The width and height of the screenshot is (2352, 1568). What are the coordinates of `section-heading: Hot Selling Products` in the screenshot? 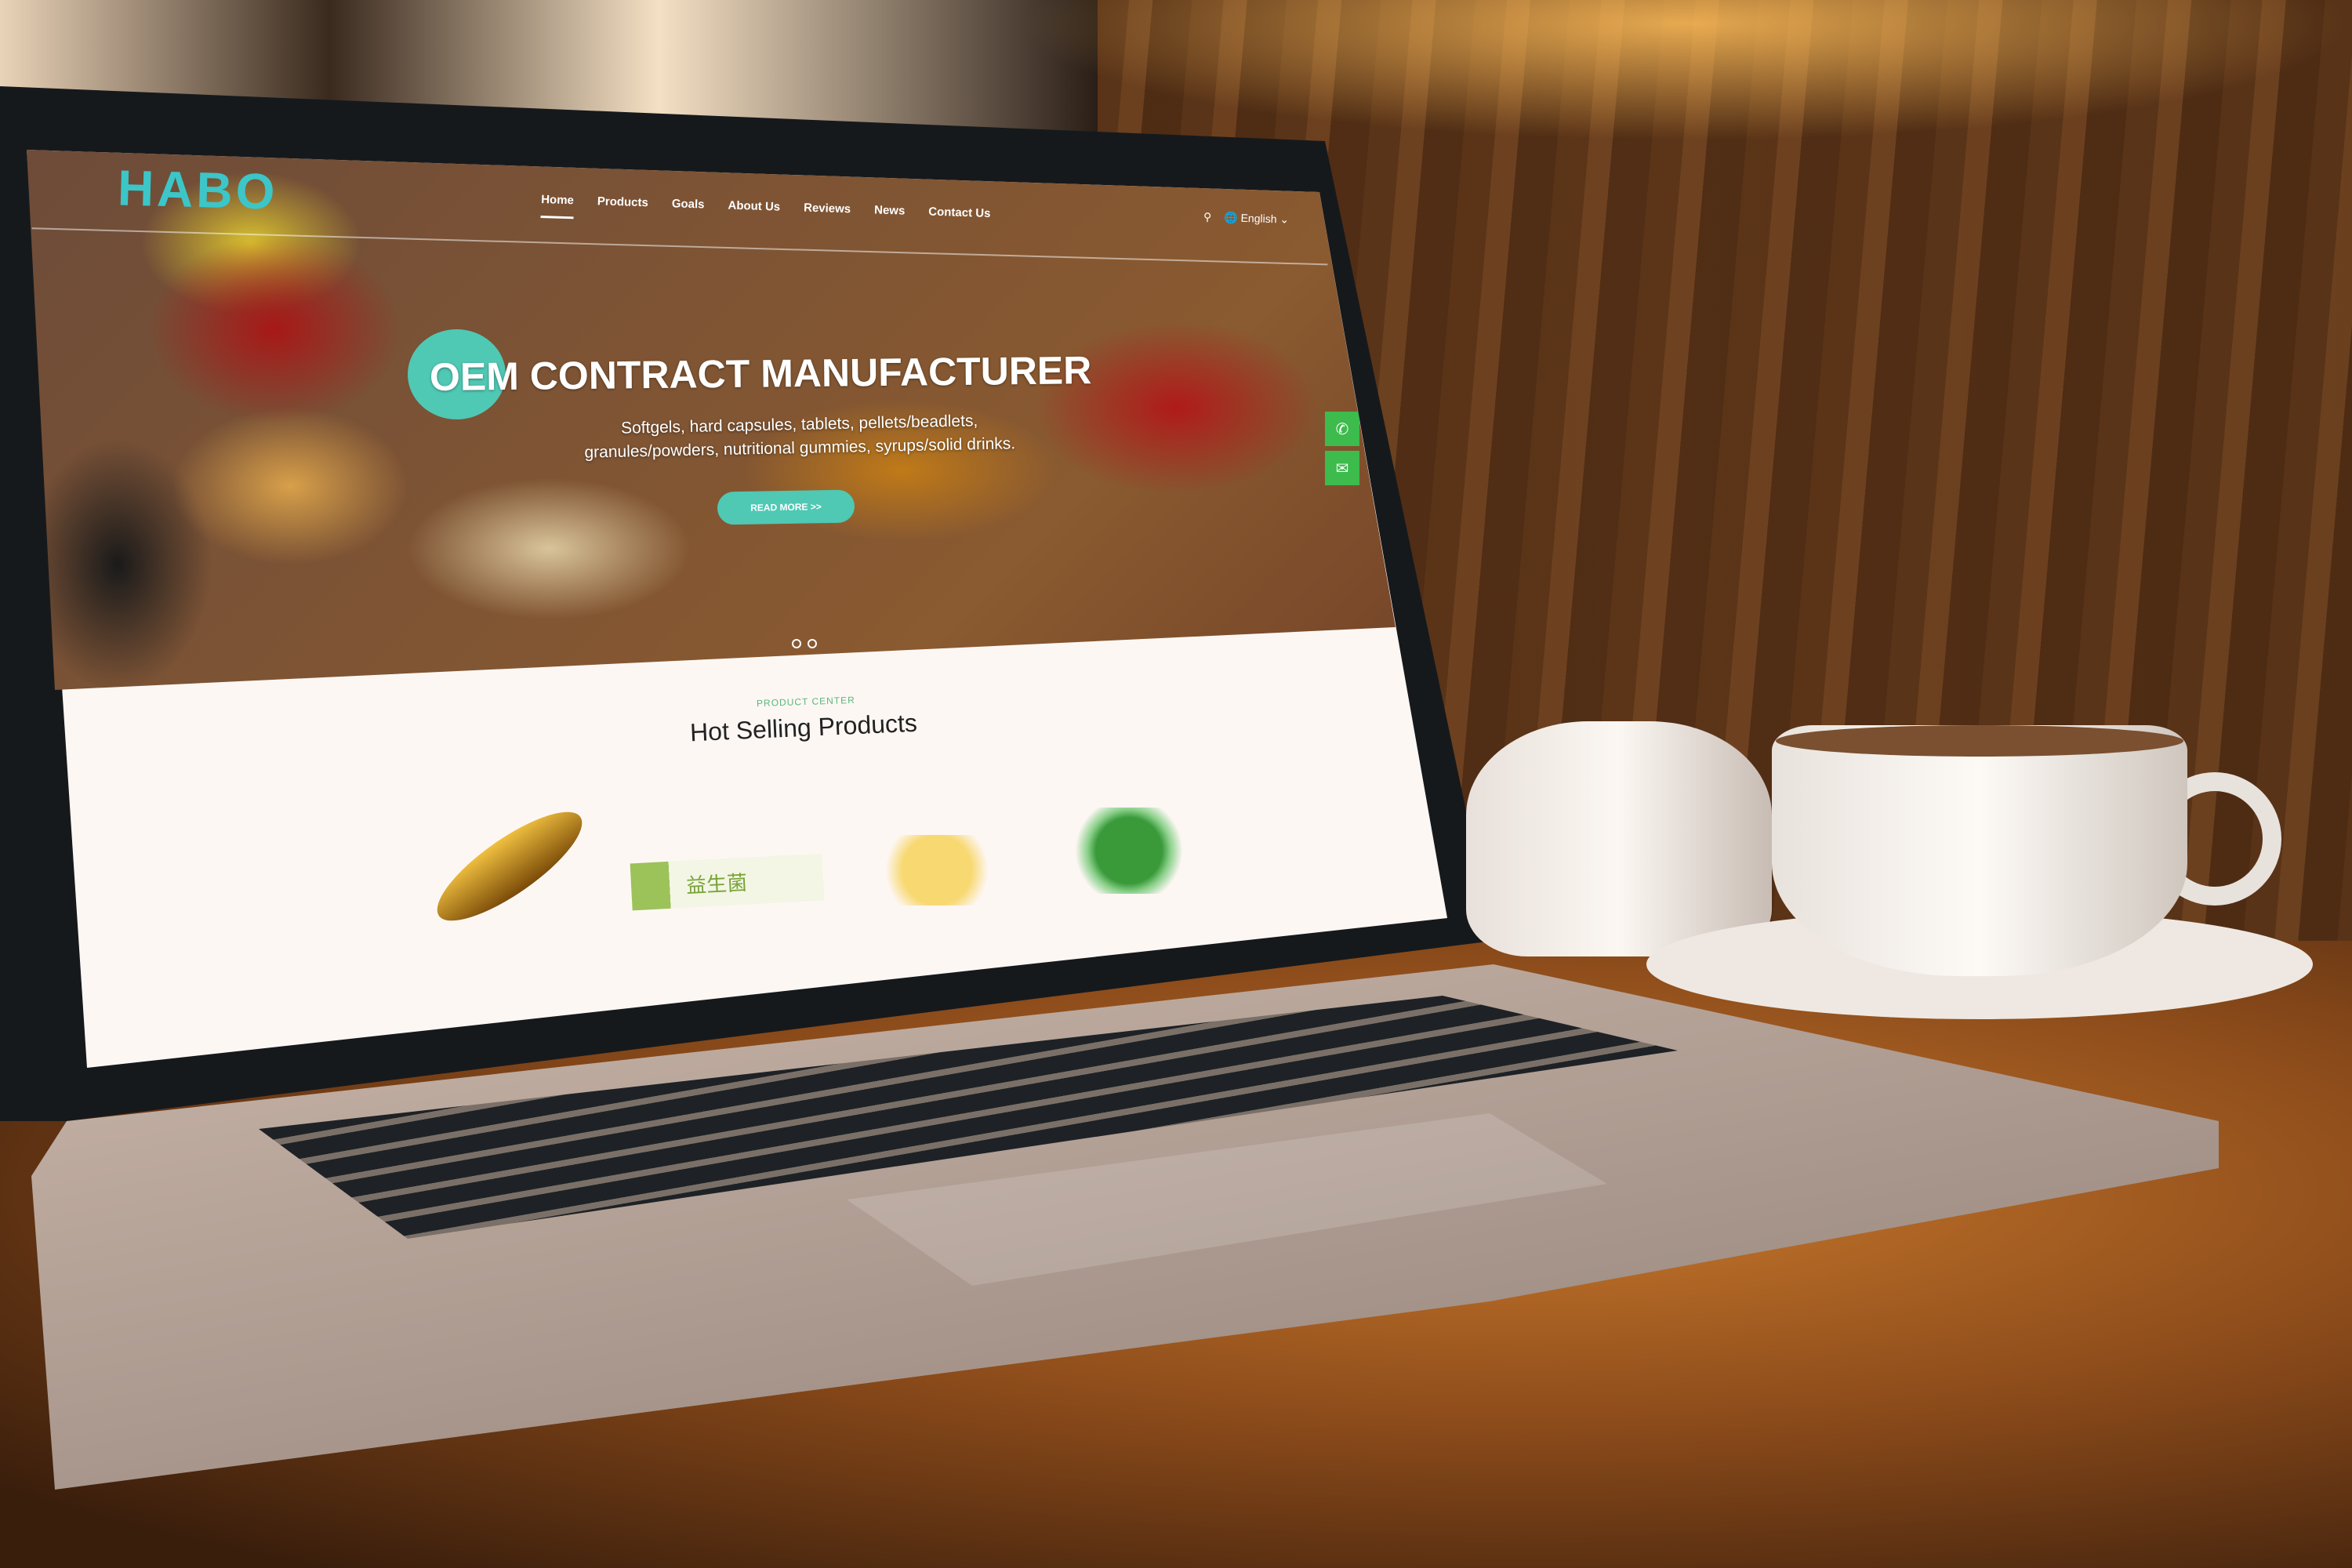 It's located at (803, 727).